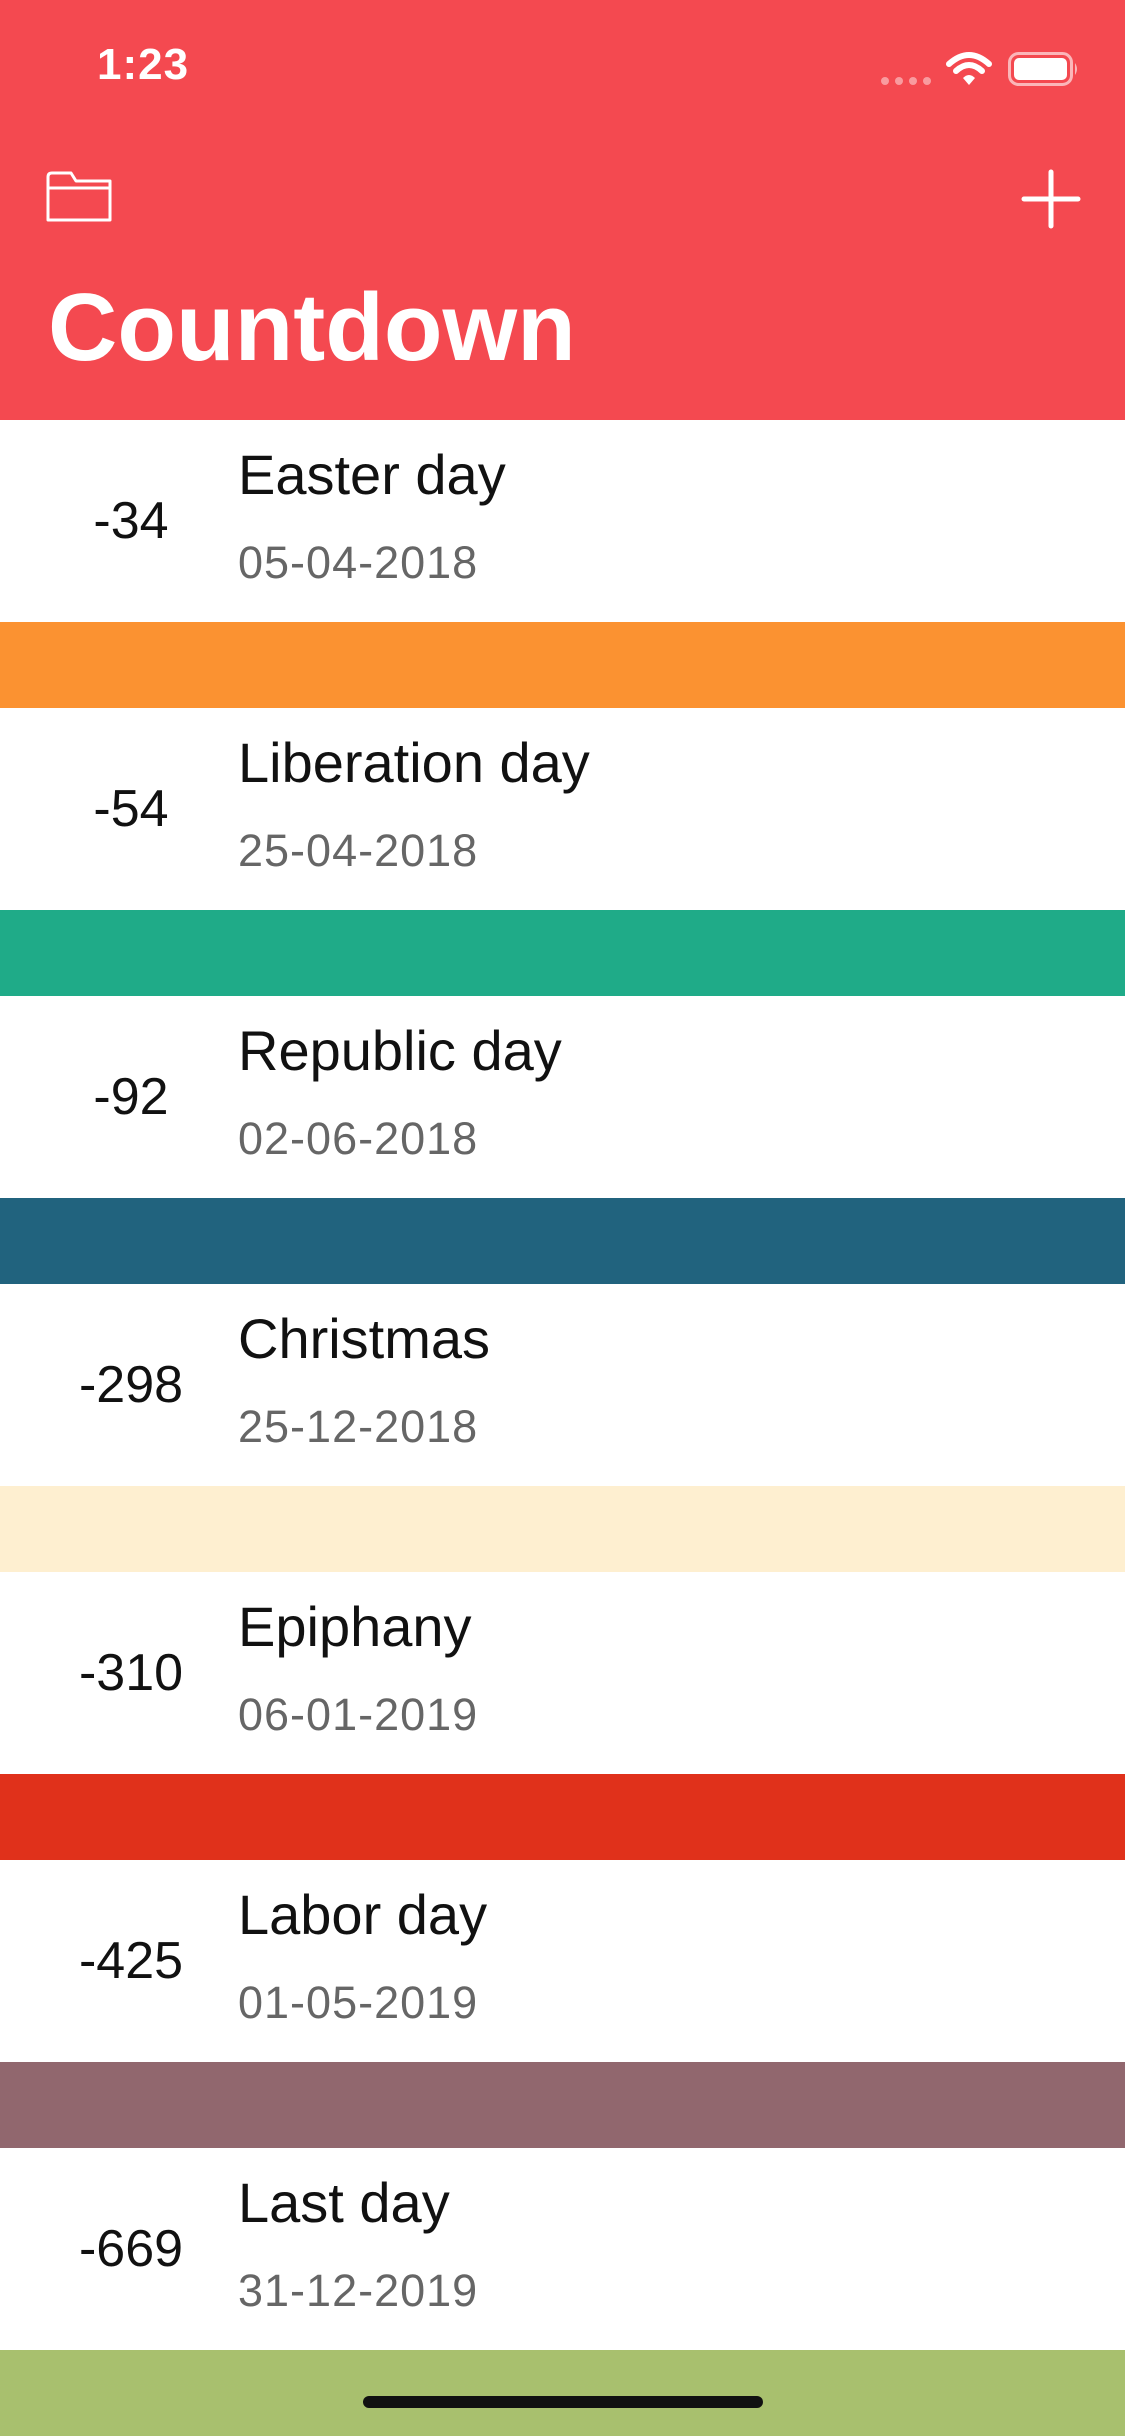 The image size is (1125, 2436). Describe the element at coordinates (131, 1385) in the screenshot. I see `days-remaining: -298` at that location.